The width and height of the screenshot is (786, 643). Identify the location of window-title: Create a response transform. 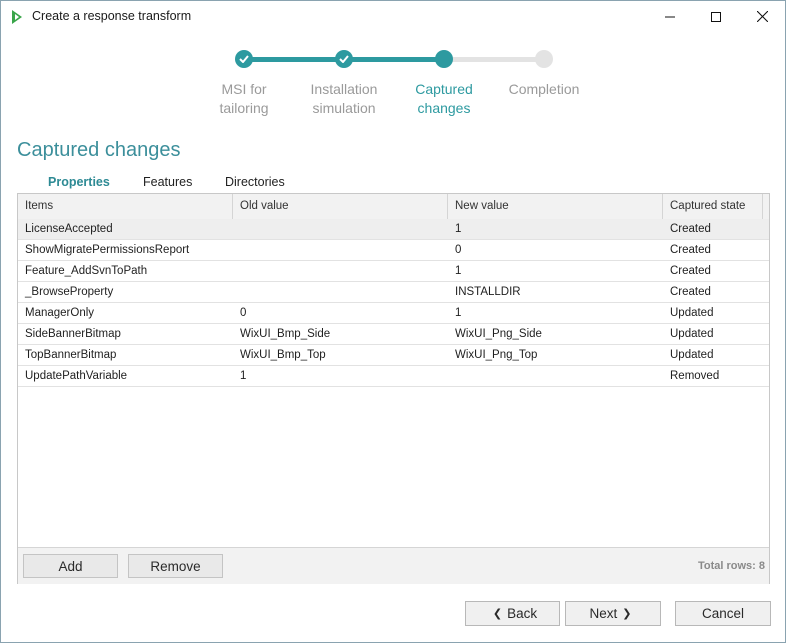
(112, 16).